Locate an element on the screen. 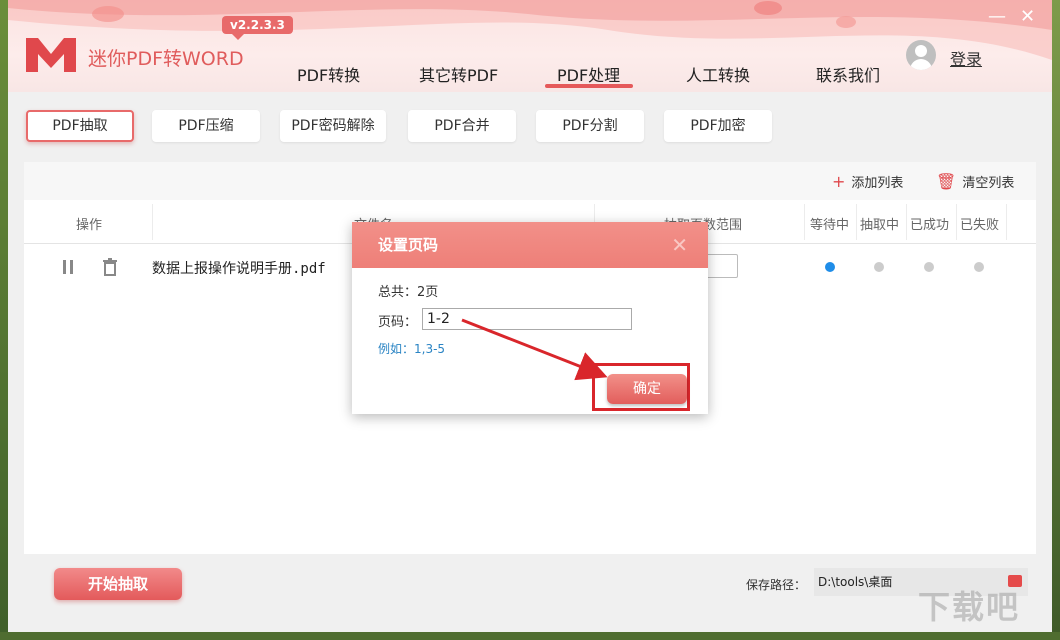 Image resolution: width=1060 pixels, height=640 pixels. status-failed-dot is located at coordinates (979, 267).